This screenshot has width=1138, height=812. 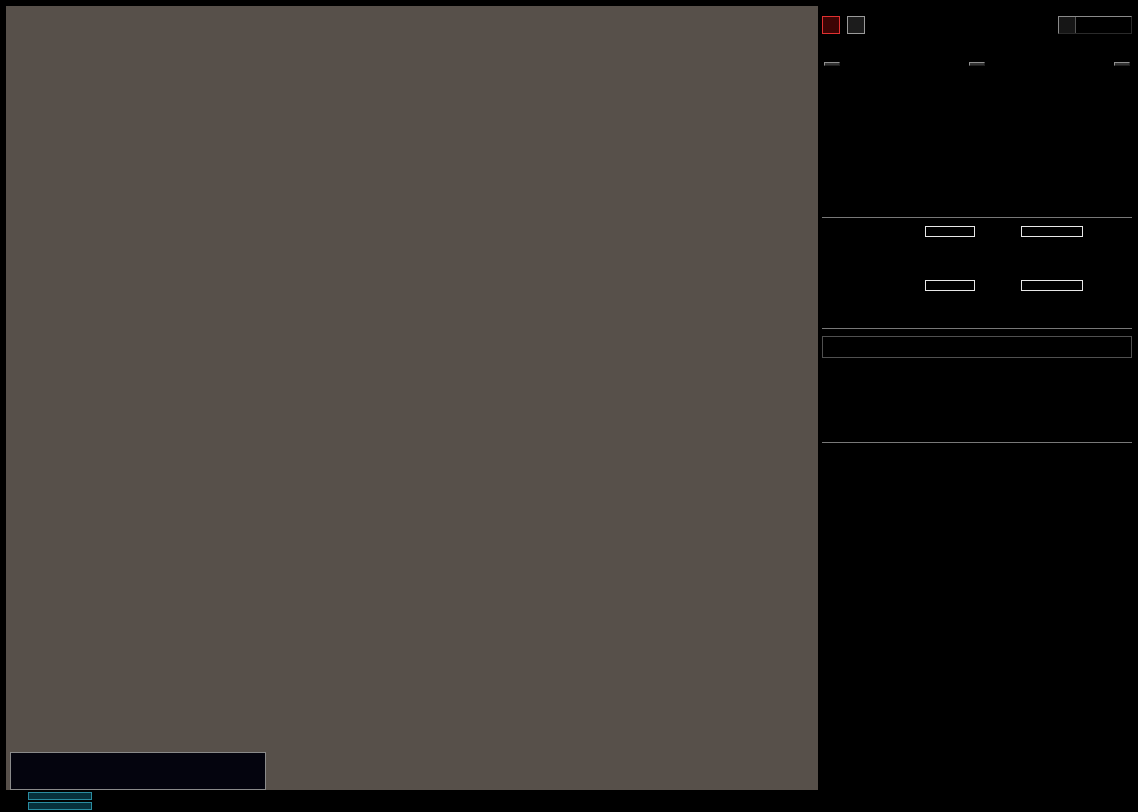 What do you see at coordinates (856, 25) in the screenshot?
I see `noise-indicator-button` at bounding box center [856, 25].